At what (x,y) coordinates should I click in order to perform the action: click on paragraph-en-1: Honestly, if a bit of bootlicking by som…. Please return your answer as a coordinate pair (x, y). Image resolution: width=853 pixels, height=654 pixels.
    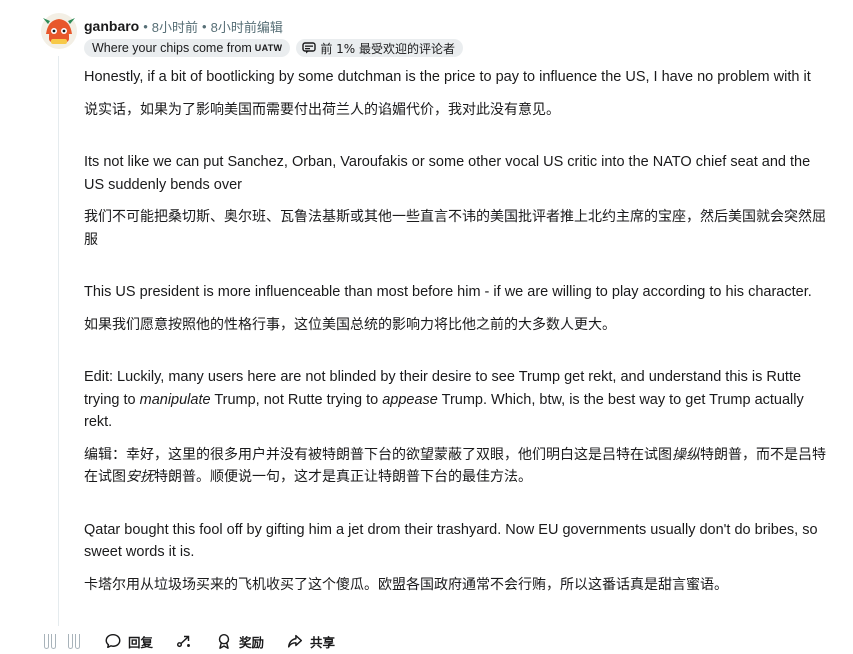
    Looking at the image, I should click on (447, 77).